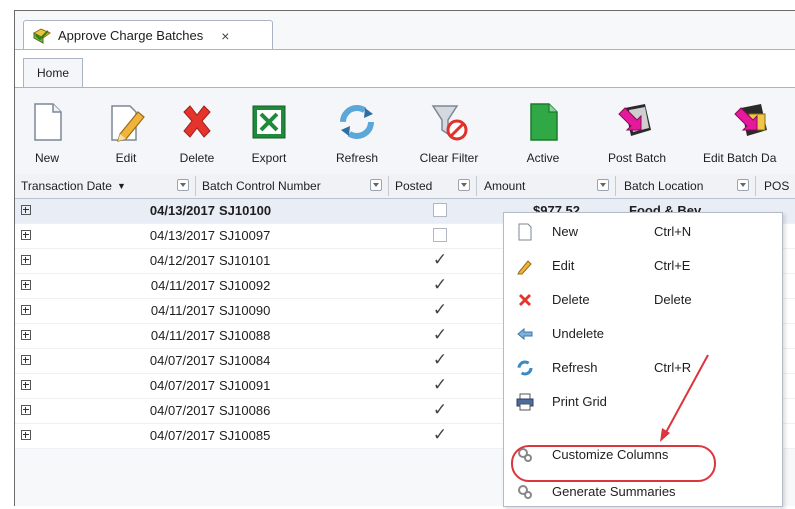  What do you see at coordinates (613, 463) in the screenshot?
I see `annotation-highlight-oval` at bounding box center [613, 463].